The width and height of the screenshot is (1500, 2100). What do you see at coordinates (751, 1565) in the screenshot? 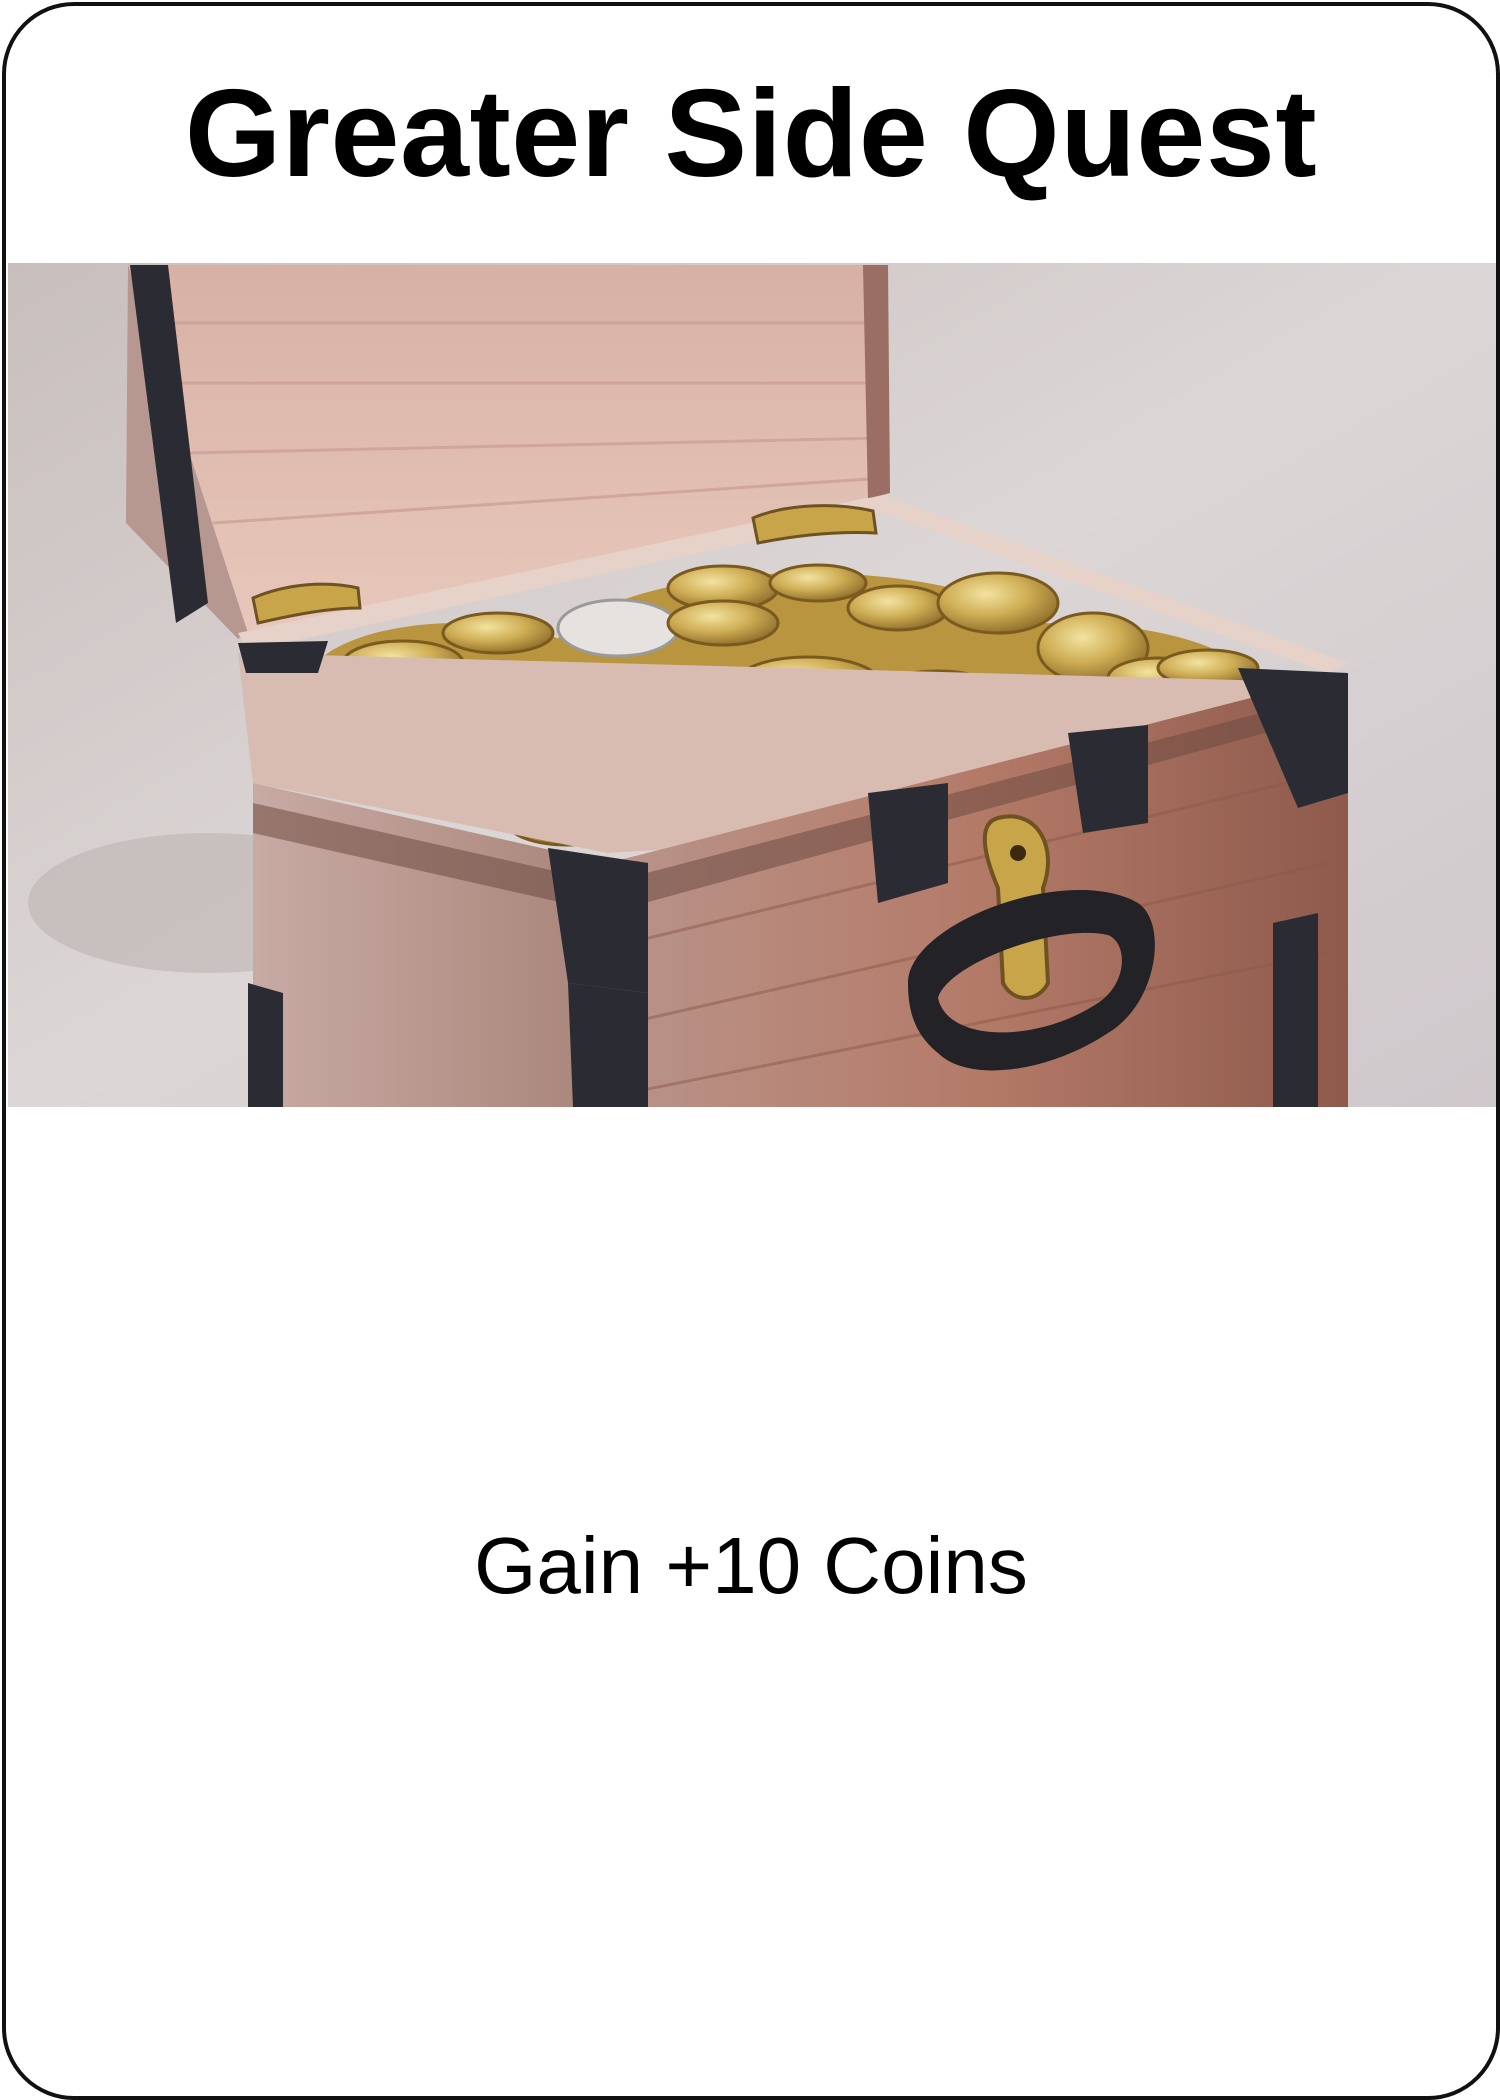
I see `card-effect-text: Gain +10 Coins` at bounding box center [751, 1565].